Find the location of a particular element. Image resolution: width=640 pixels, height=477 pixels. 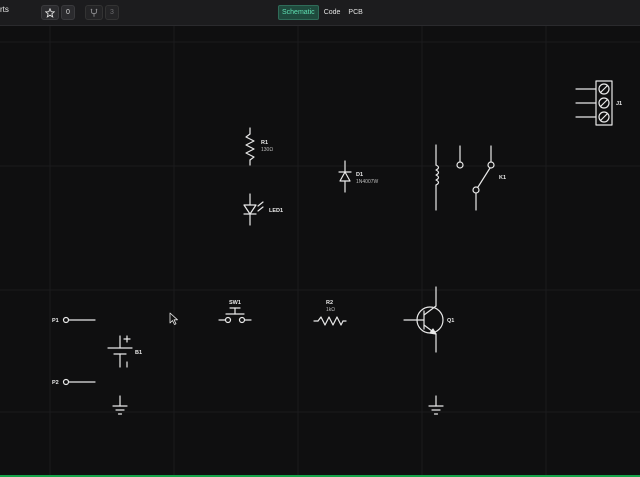

connector-j1 is located at coordinates (594, 103).